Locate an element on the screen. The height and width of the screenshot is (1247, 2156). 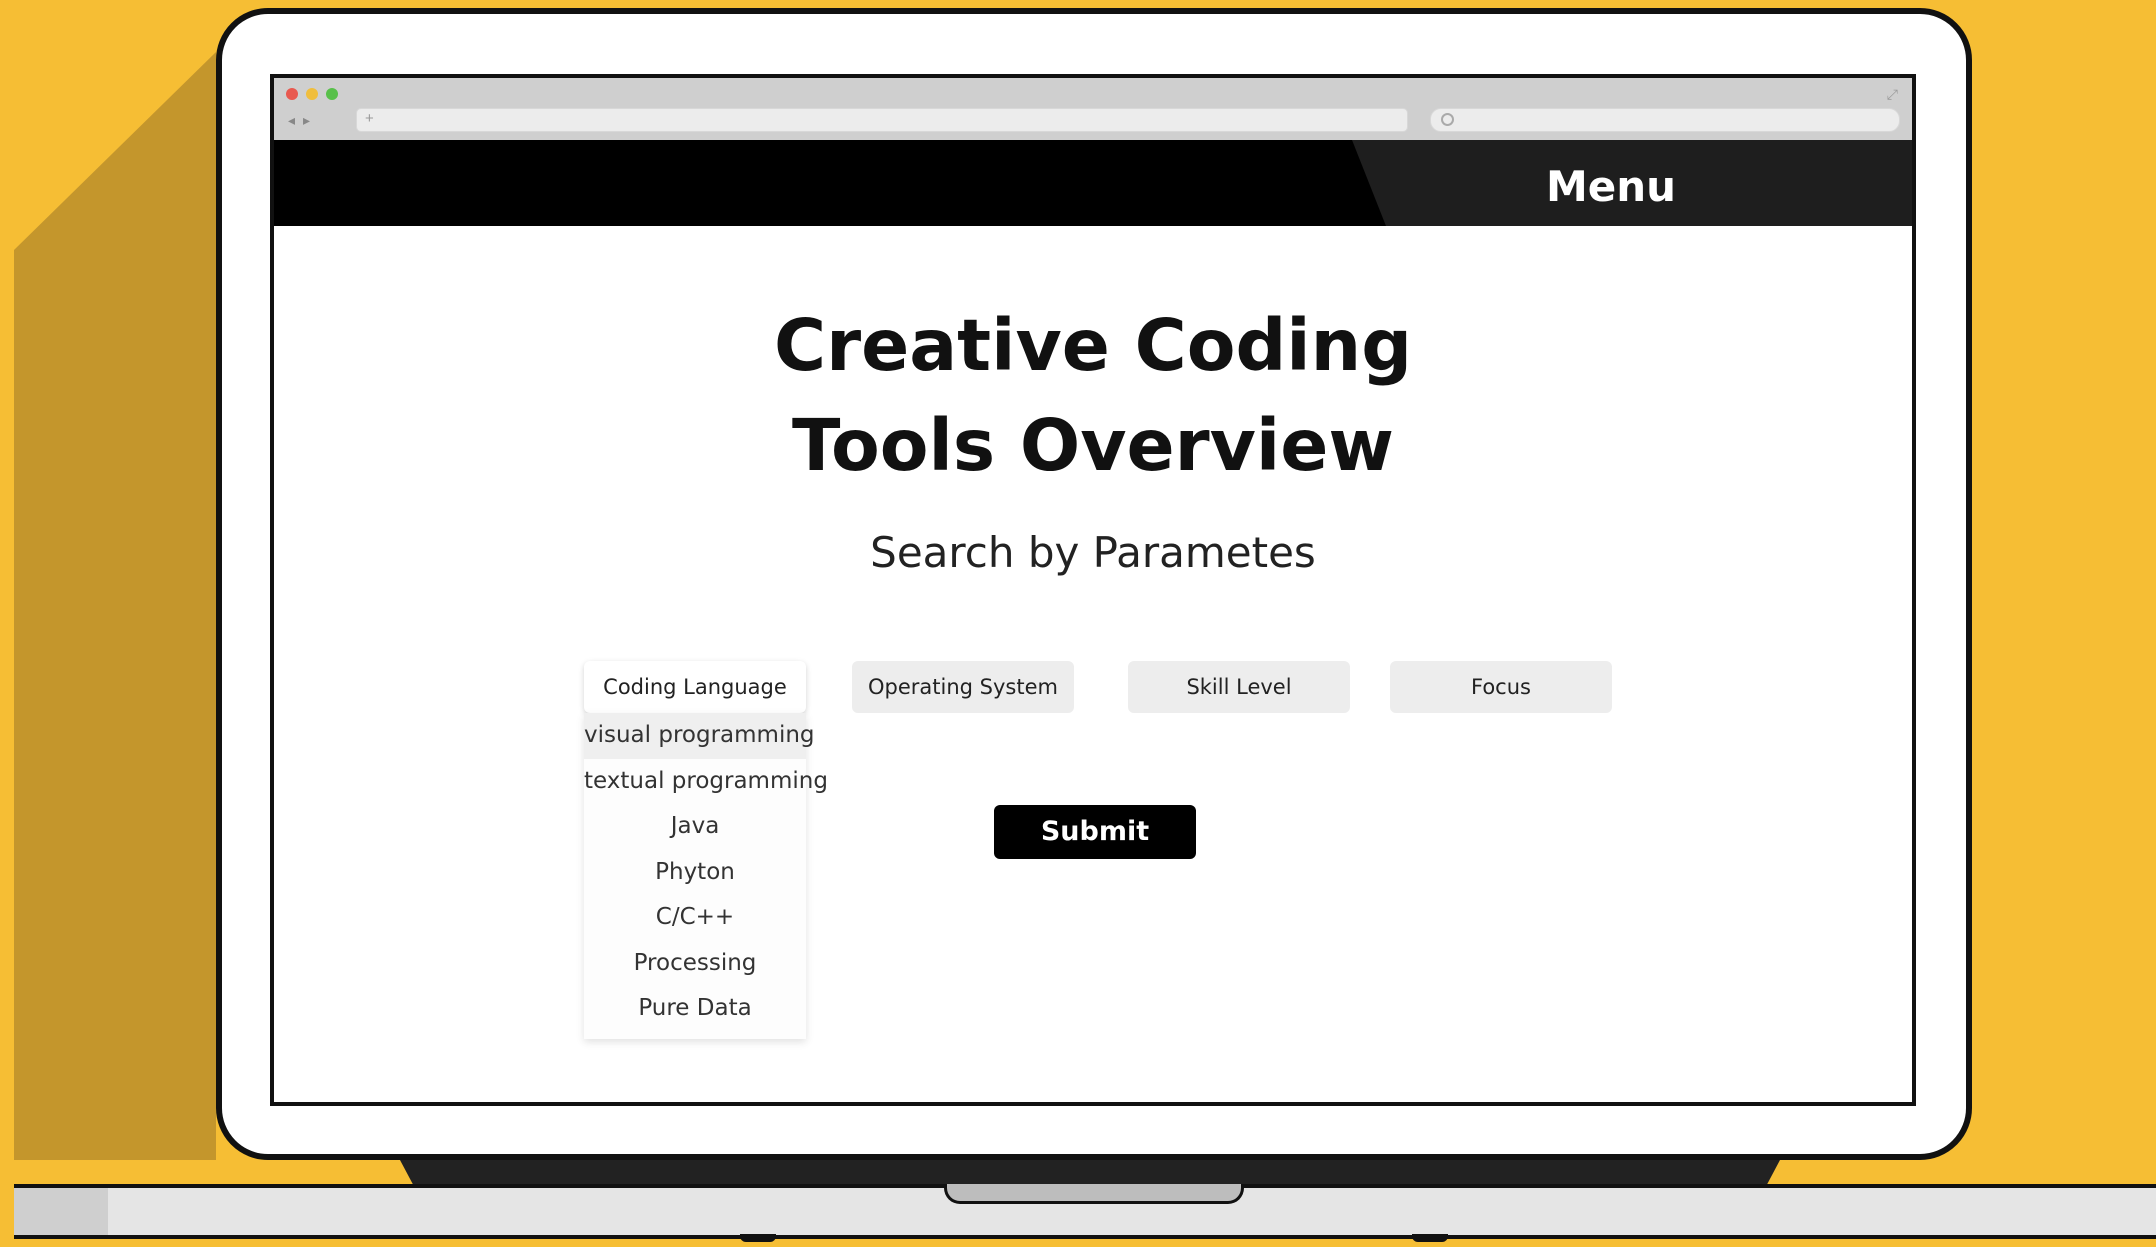
back-forward-icon: ◂▸ is located at coordinates (303, 120).